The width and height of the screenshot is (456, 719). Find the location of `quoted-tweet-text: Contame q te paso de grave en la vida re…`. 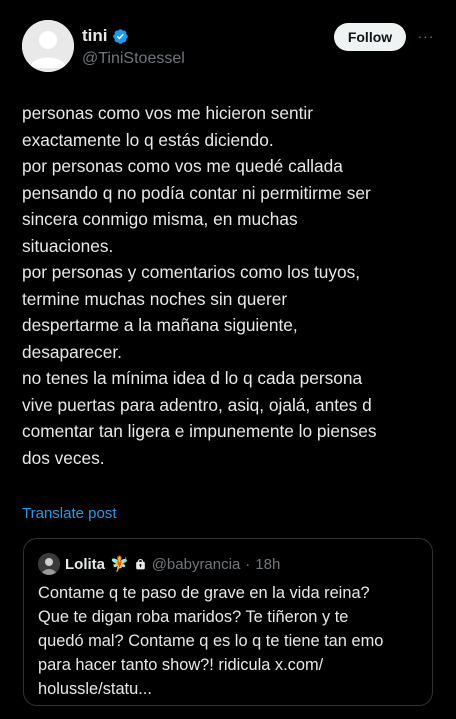

quoted-tweet-text: Contame q te paso de grave en la vida re… is located at coordinates (211, 641).